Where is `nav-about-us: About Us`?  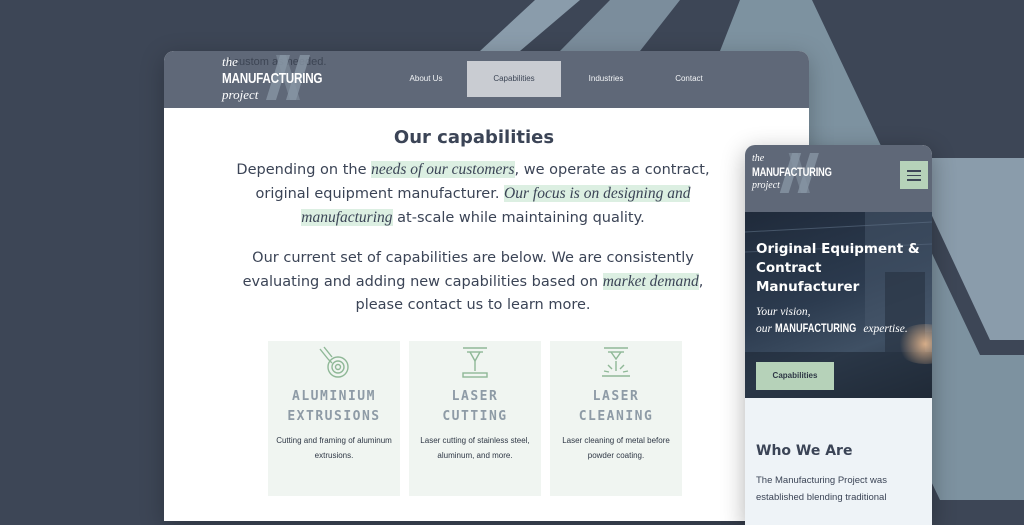 nav-about-us: About Us is located at coordinates (426, 79).